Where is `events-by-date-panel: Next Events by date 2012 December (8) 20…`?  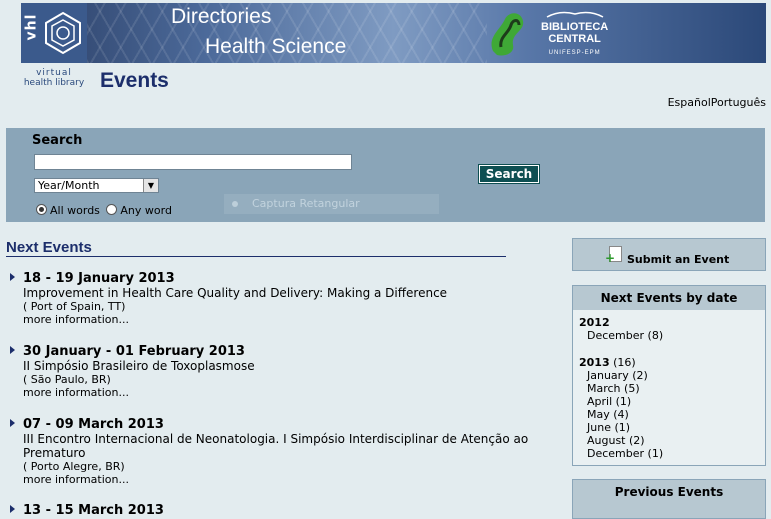 events-by-date-panel: Next Events by date 2012 December (8) 20… is located at coordinates (669, 375).